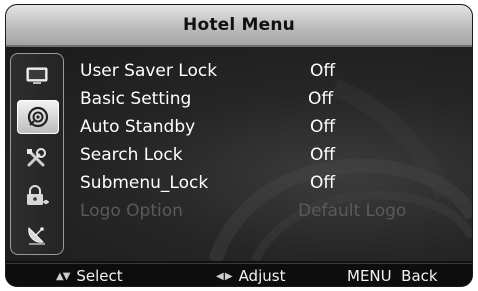 This screenshot has width=478, height=291. I want to click on adjust-hint: ◀ ▶ Adjust, so click(250, 276).